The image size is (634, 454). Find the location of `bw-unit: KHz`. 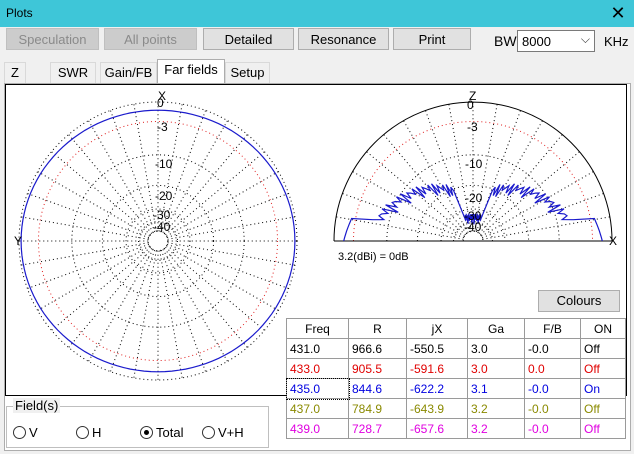

bw-unit: KHz is located at coordinates (616, 41).